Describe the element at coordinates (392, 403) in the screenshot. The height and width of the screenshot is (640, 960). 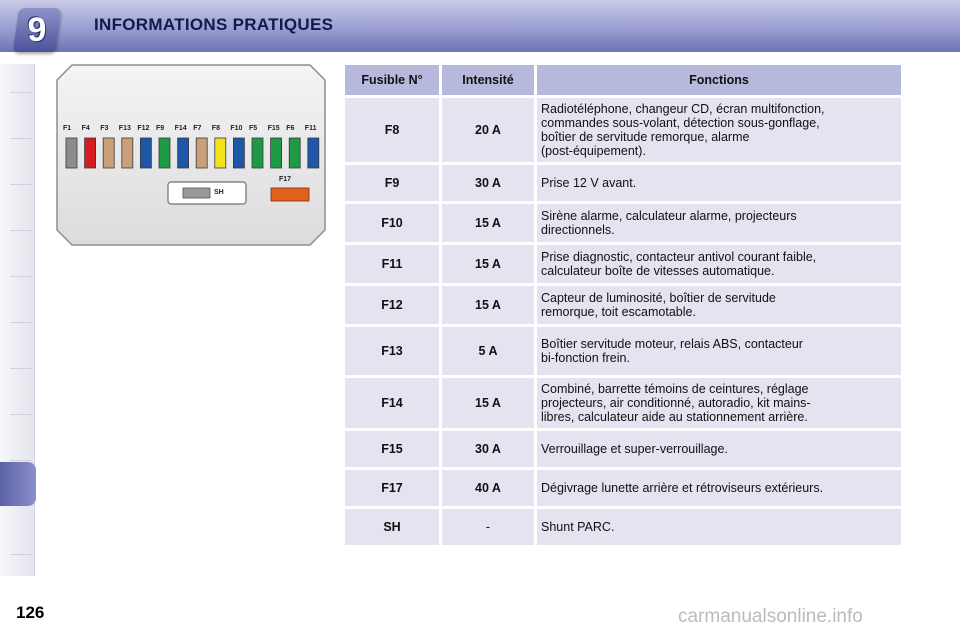
I see `fuse-number: F14` at that location.